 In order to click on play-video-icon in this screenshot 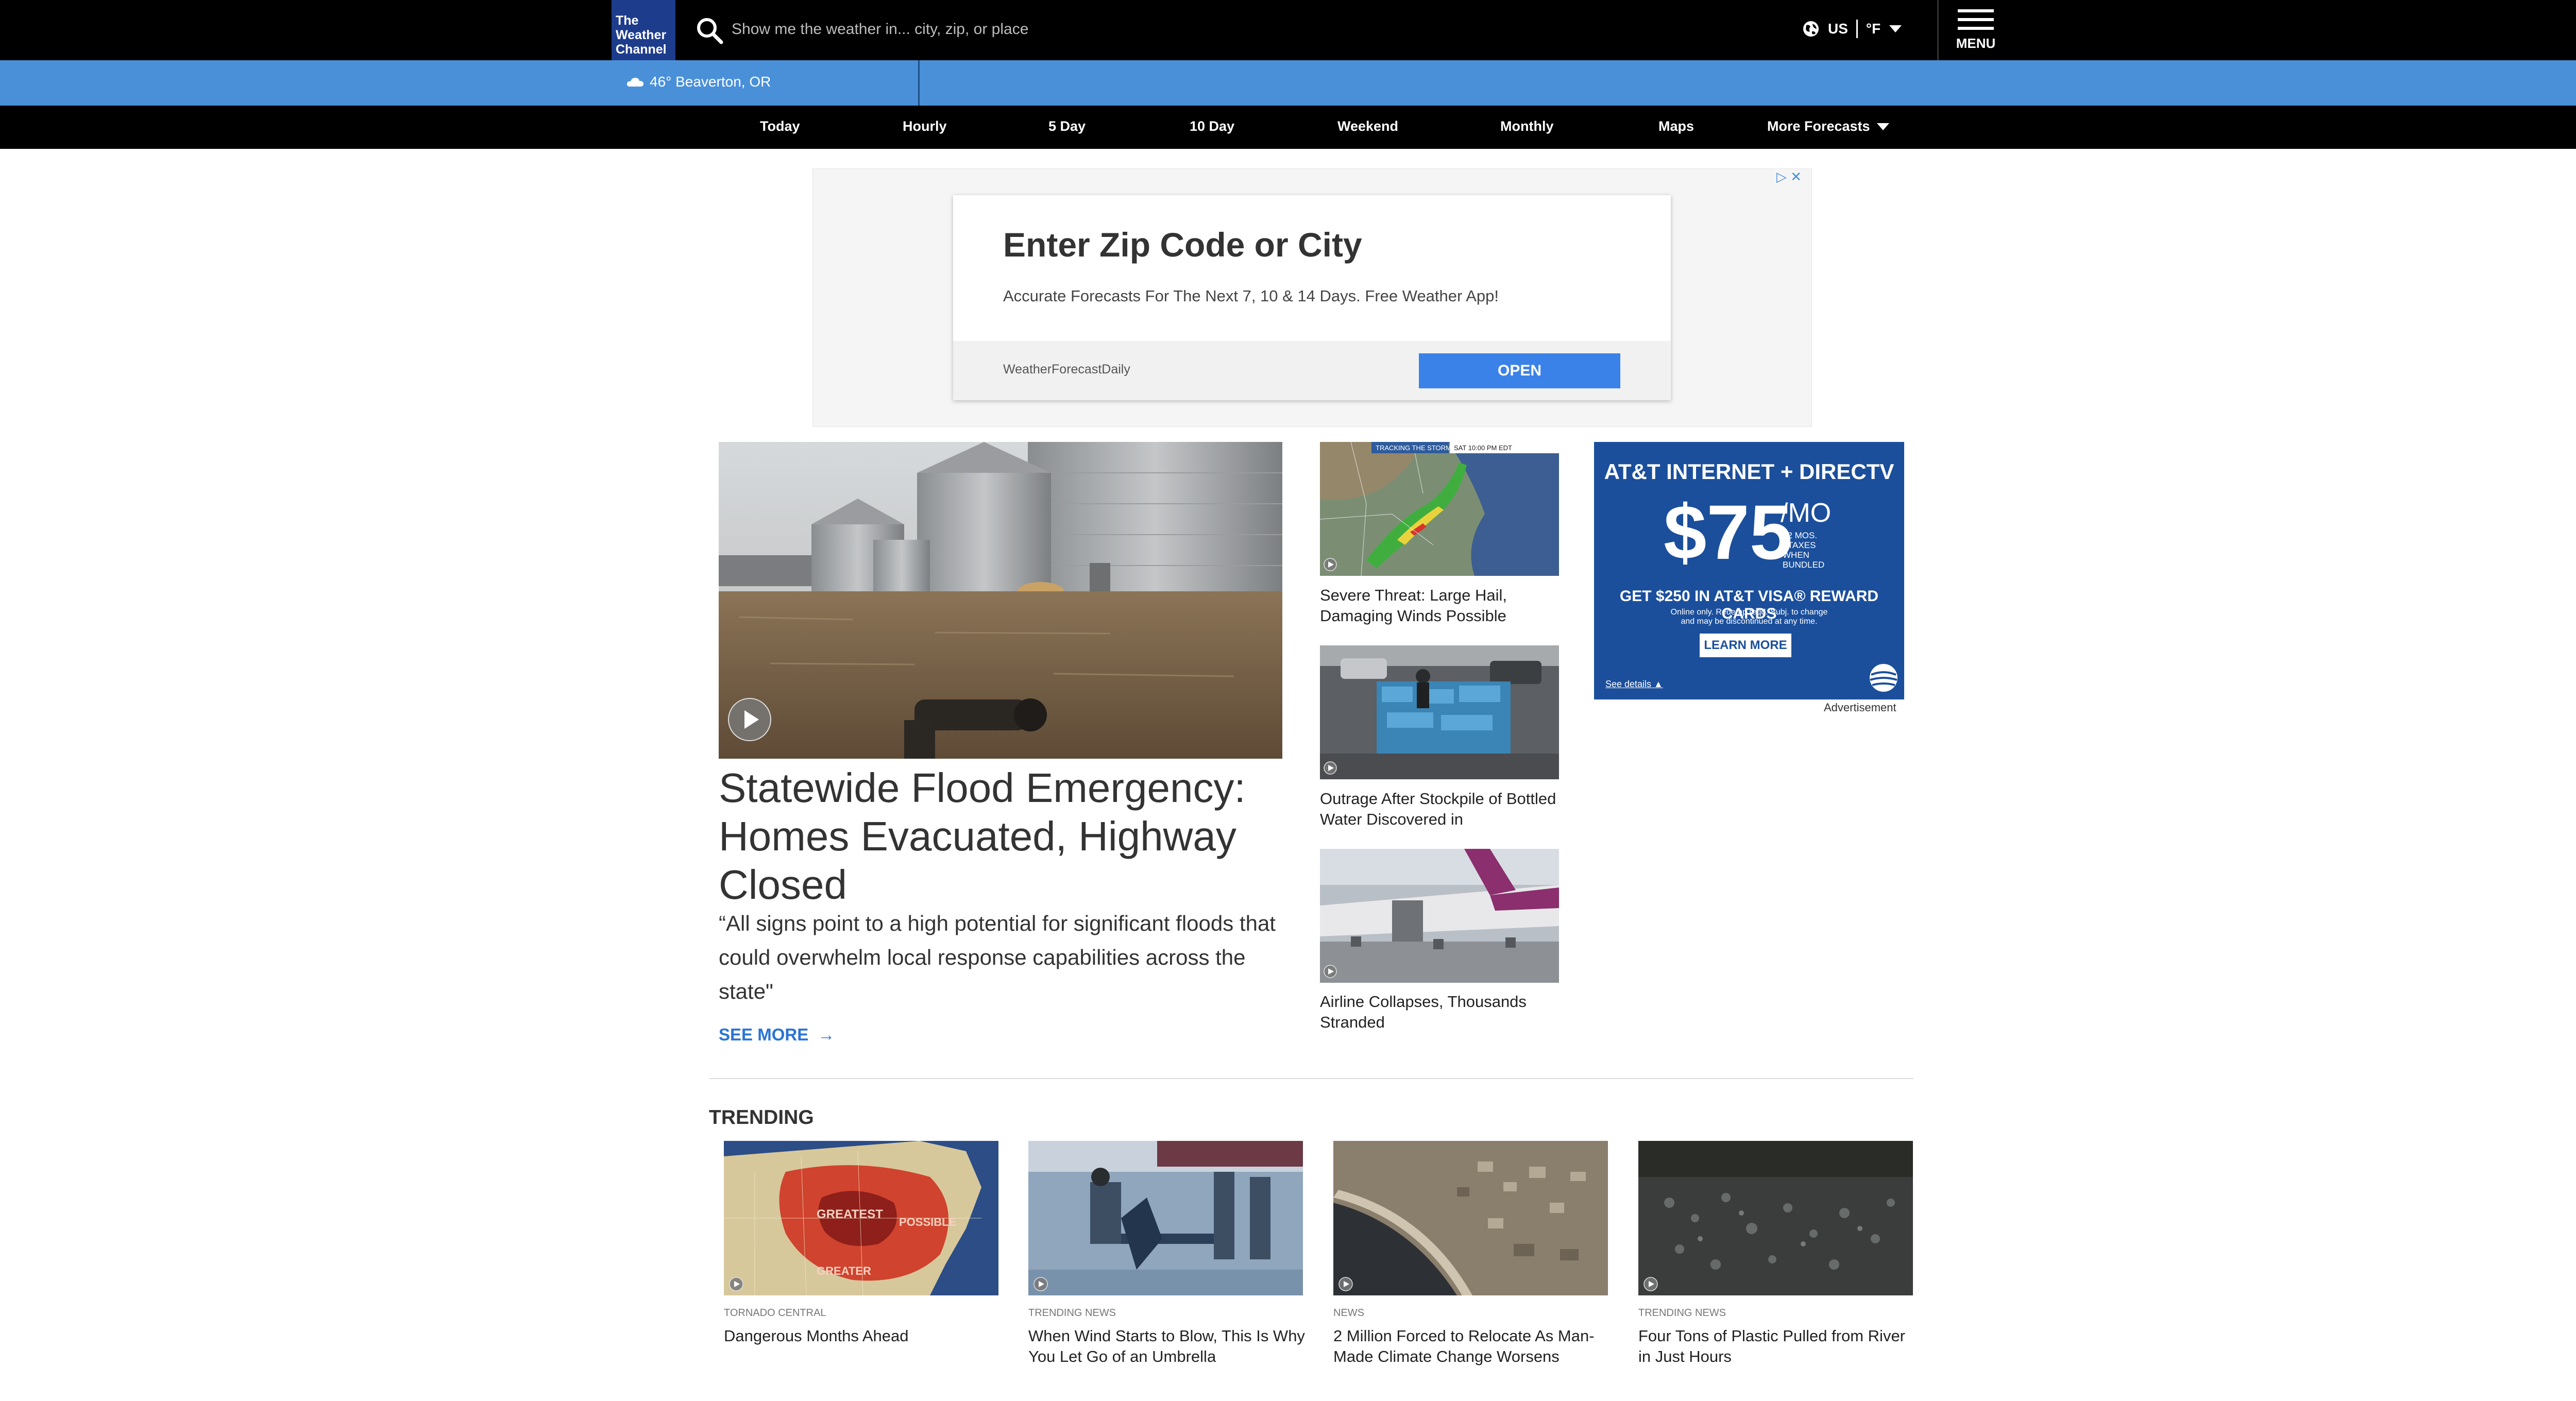, I will do `click(749, 719)`.